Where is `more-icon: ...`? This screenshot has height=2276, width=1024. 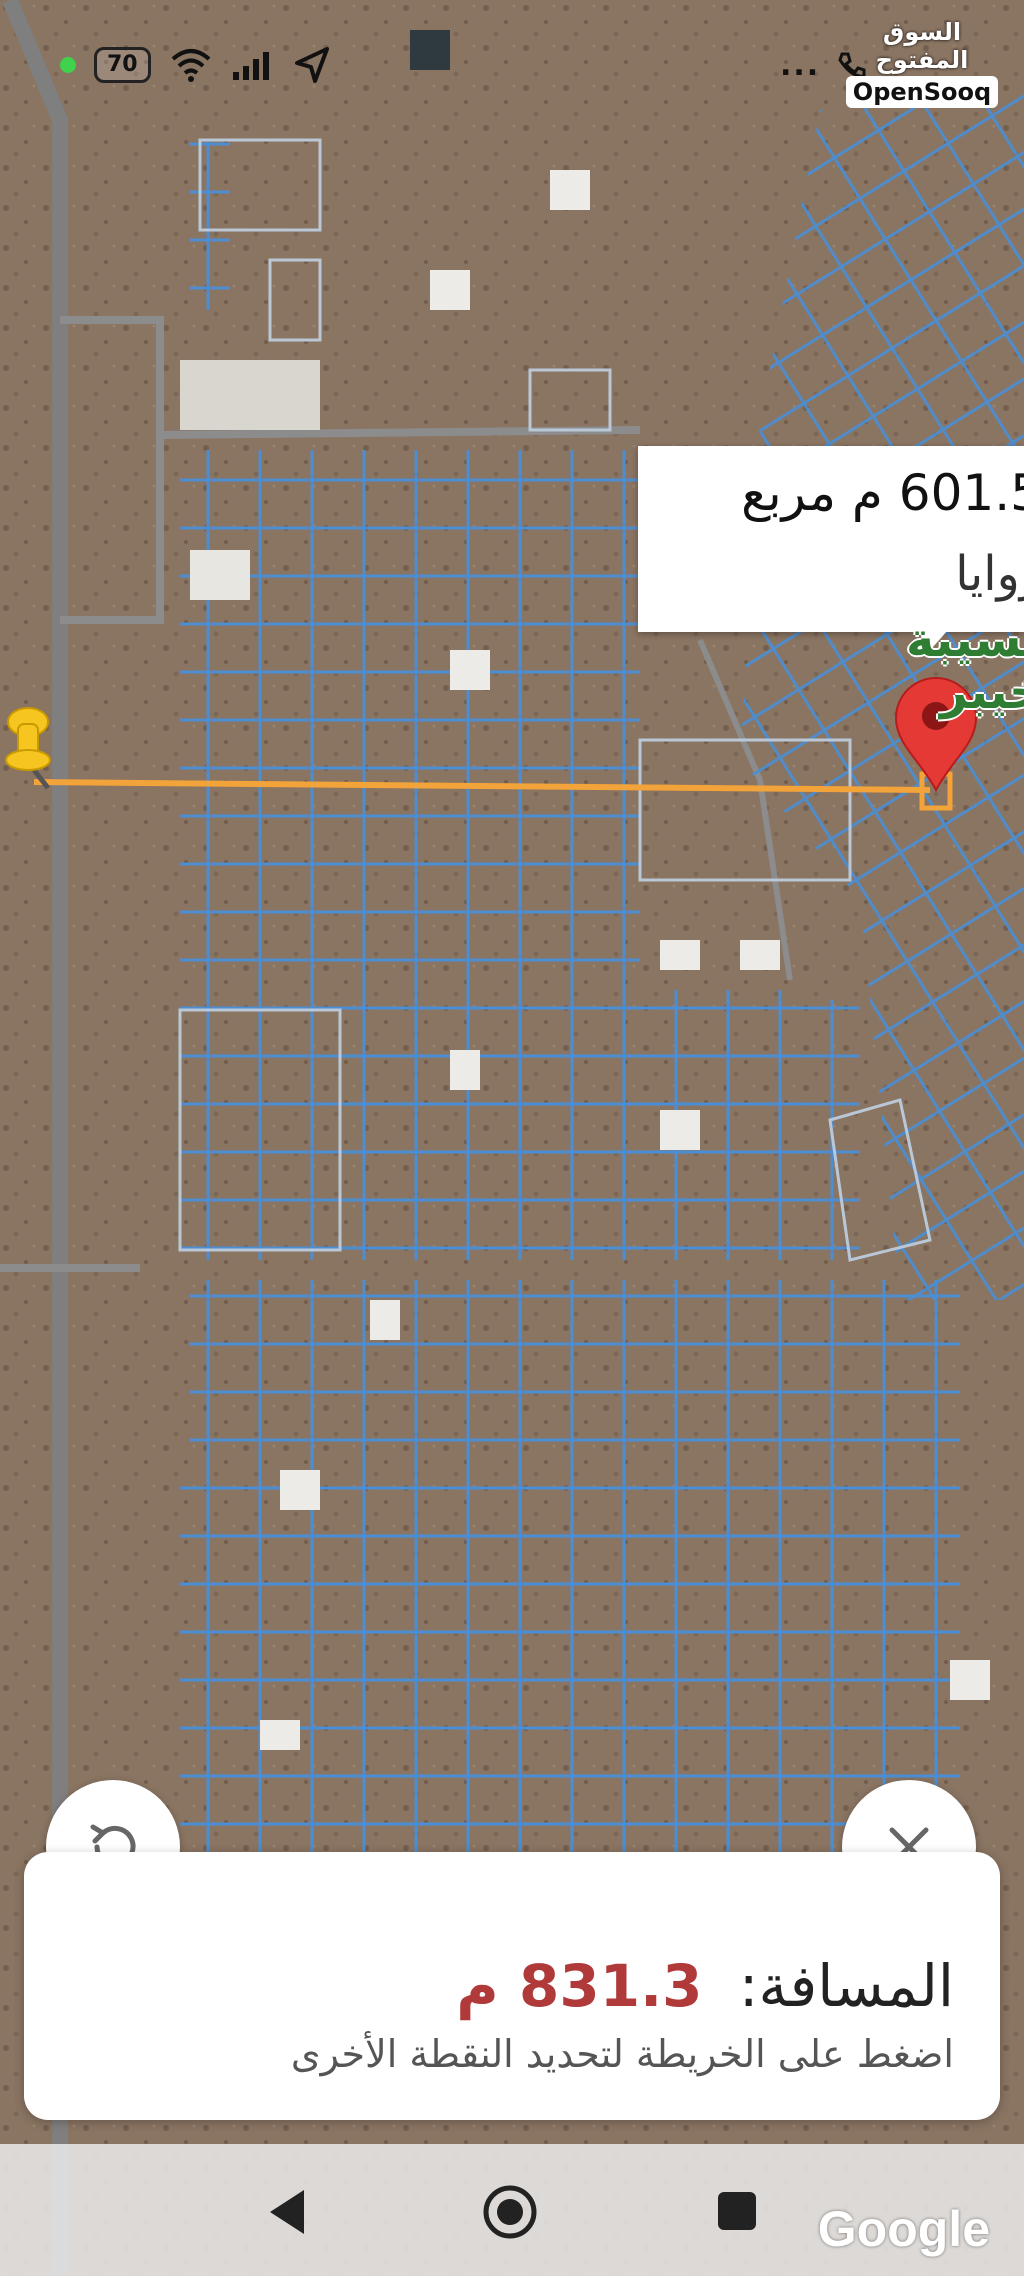 more-icon: ... is located at coordinates (800, 65).